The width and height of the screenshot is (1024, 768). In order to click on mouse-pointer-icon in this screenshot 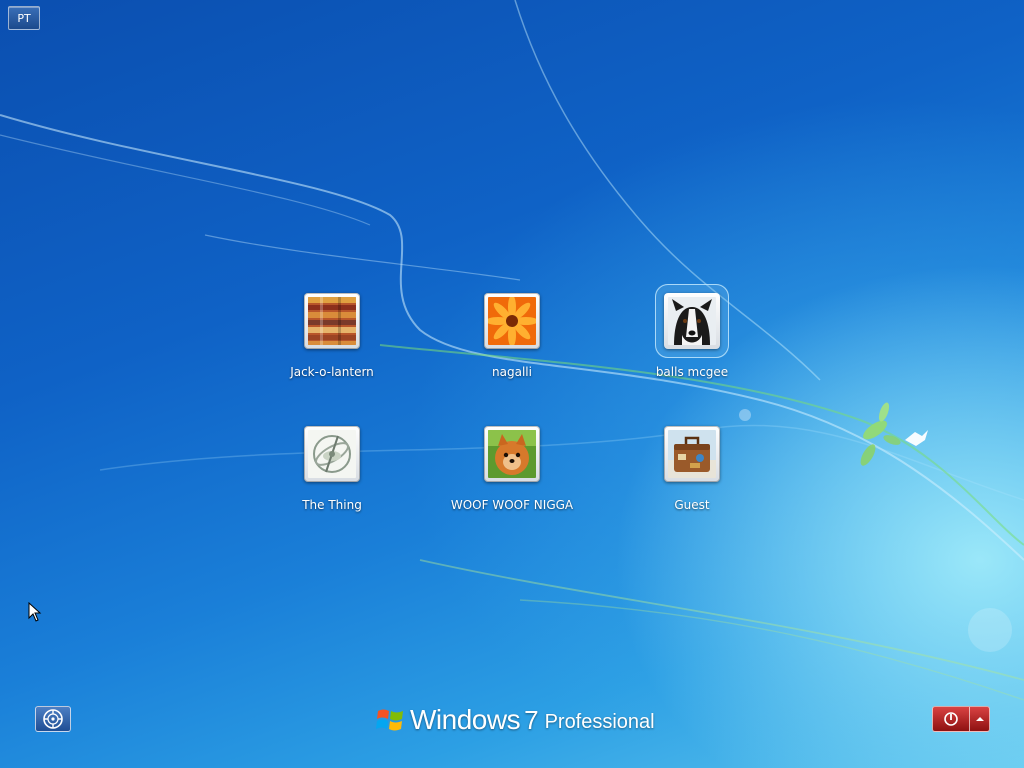, I will do `click(35, 612)`.